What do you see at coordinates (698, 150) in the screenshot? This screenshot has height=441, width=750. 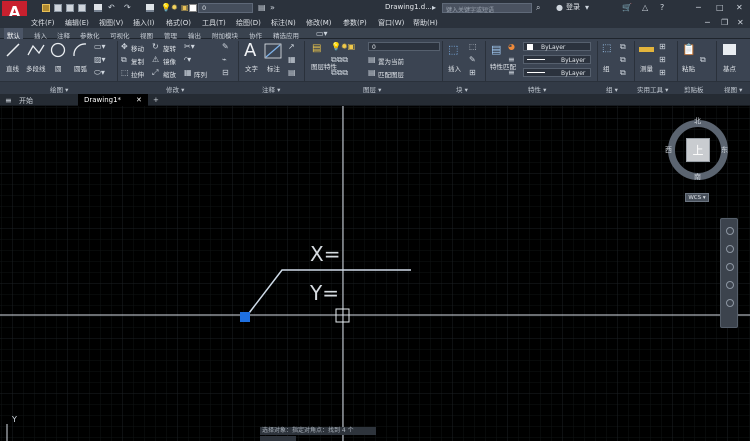 I see `viewcube-top-face: 上` at bounding box center [698, 150].